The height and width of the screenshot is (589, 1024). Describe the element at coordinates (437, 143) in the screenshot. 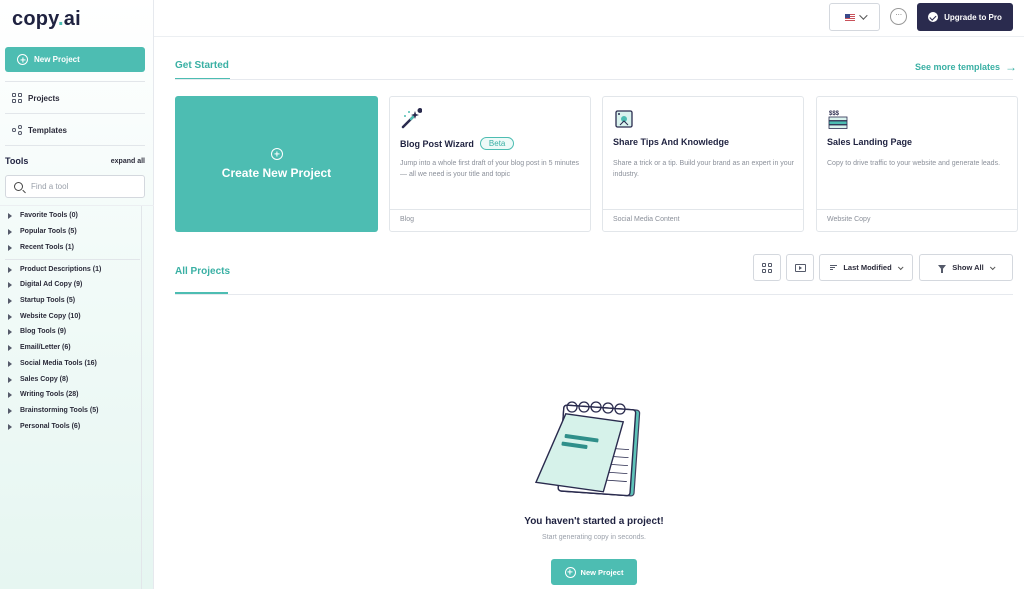

I see `template-title-text: Blog Post Wizard` at that location.